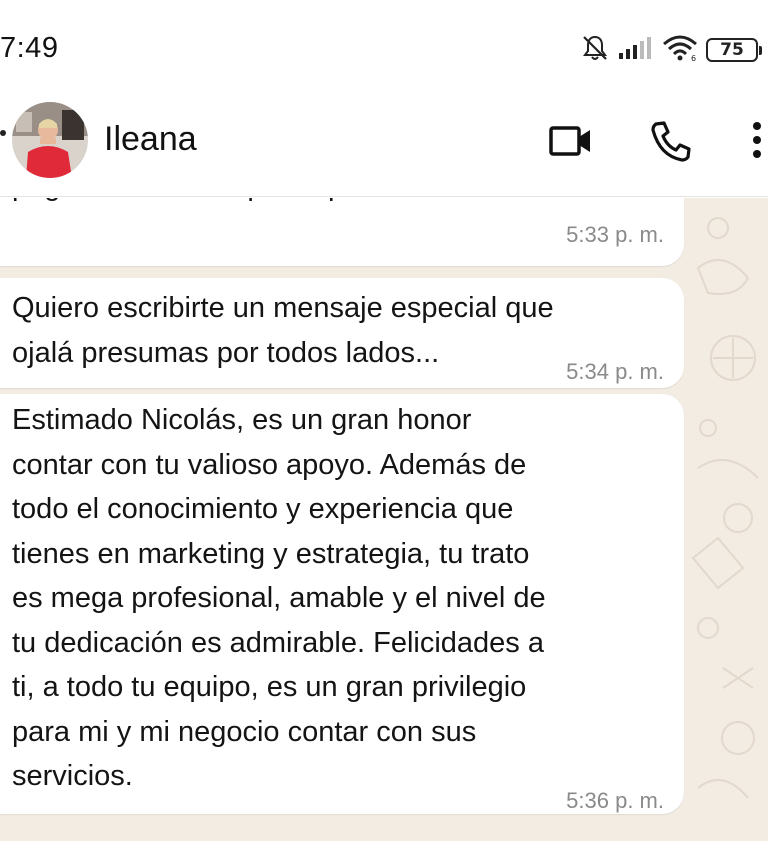 The height and width of the screenshot is (841, 768). Describe the element at coordinates (671, 143) in the screenshot. I see `voice-call-icon` at that location.